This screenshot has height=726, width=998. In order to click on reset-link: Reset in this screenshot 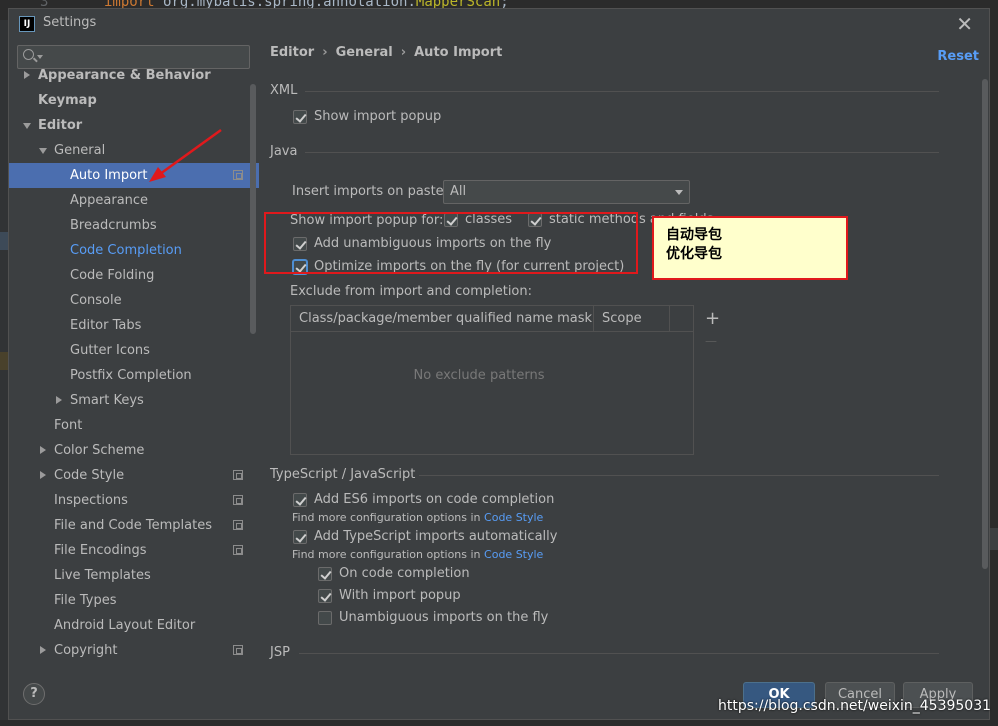, I will do `click(958, 56)`.